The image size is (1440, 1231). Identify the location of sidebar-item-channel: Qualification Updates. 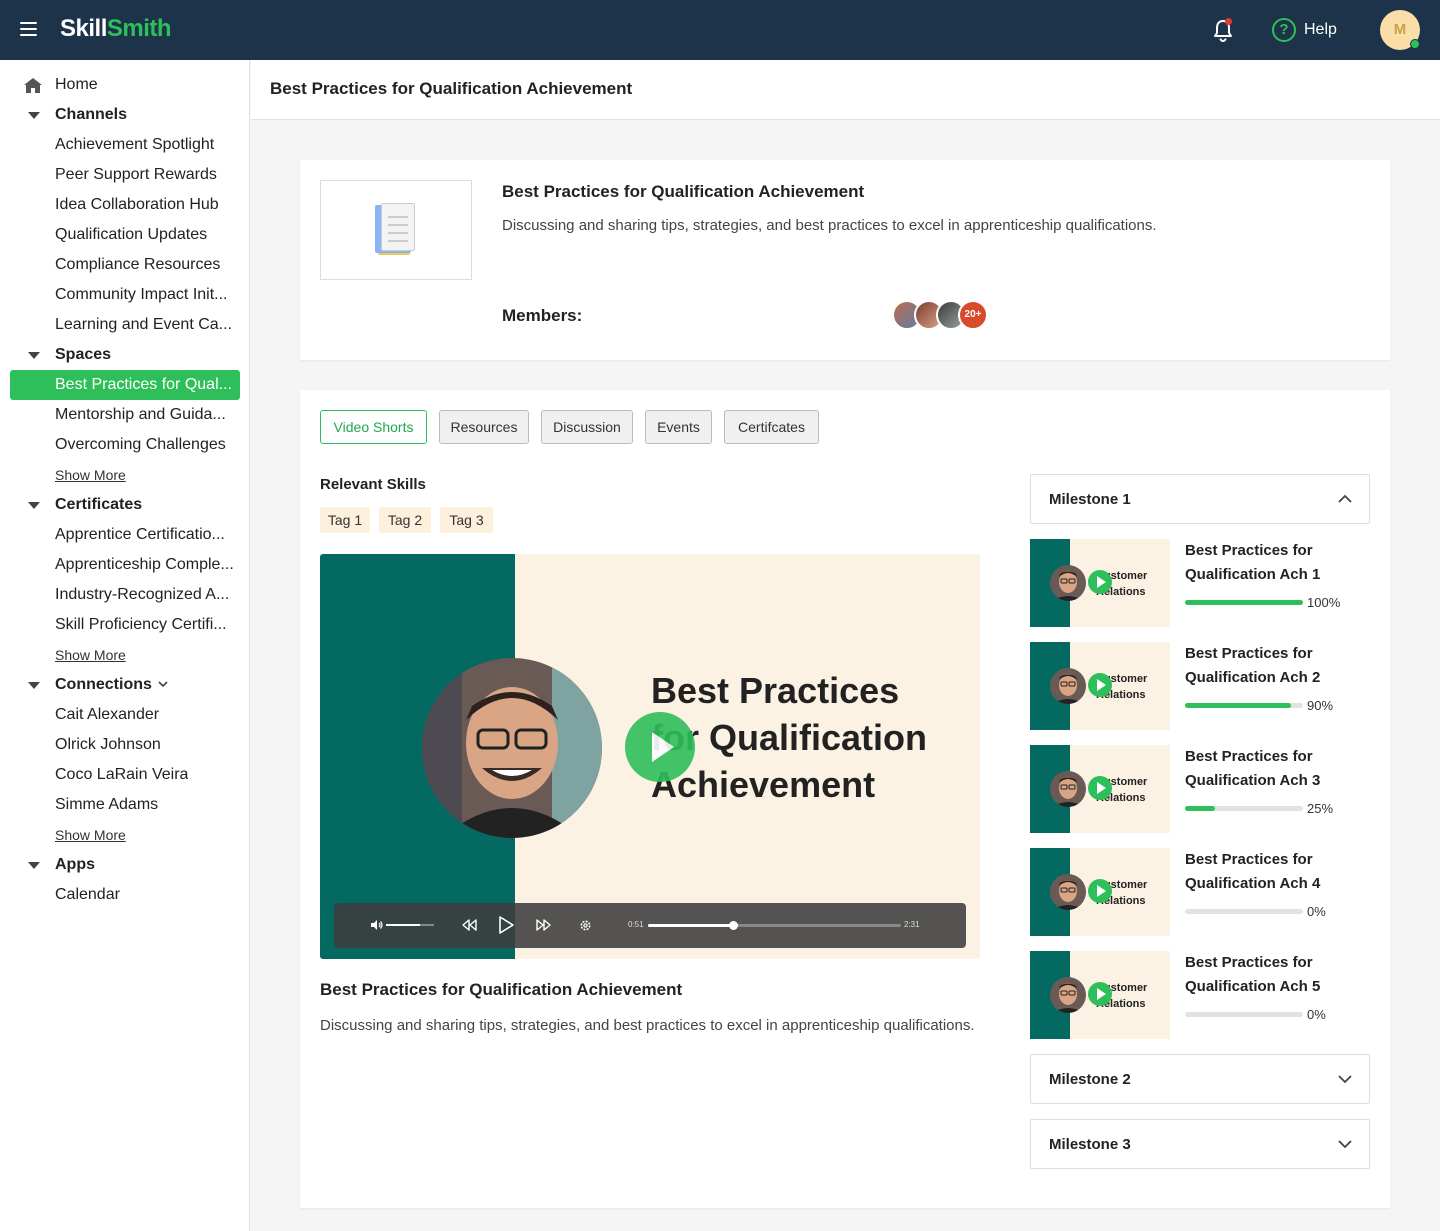
(125, 235).